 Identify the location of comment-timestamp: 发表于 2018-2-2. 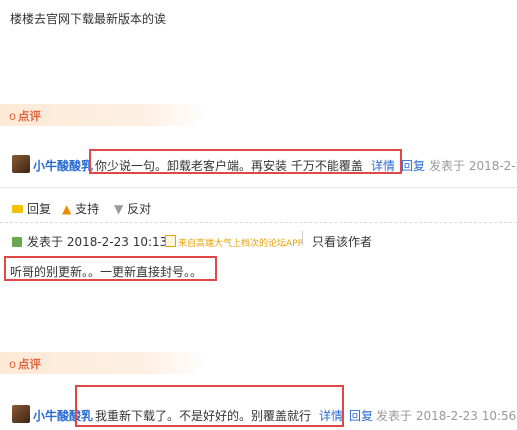
(473, 166).